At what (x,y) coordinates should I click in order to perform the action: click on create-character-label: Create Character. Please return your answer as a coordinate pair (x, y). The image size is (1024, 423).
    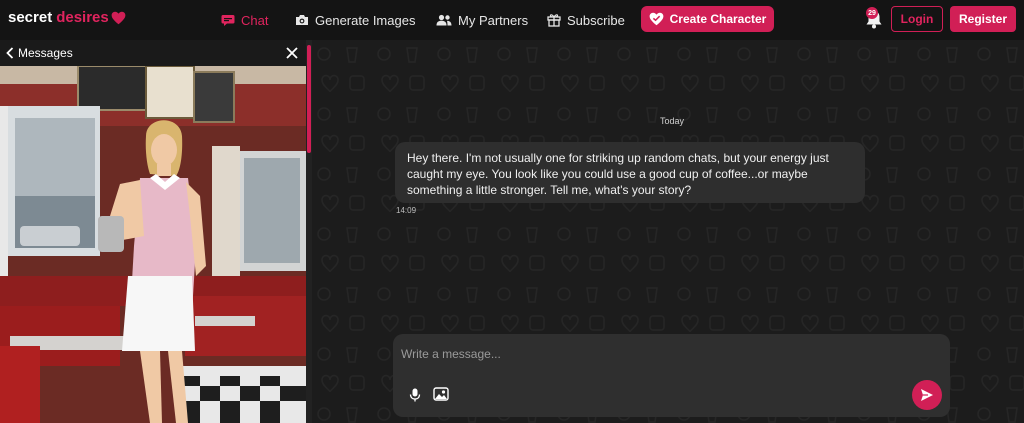
    Looking at the image, I should click on (718, 19).